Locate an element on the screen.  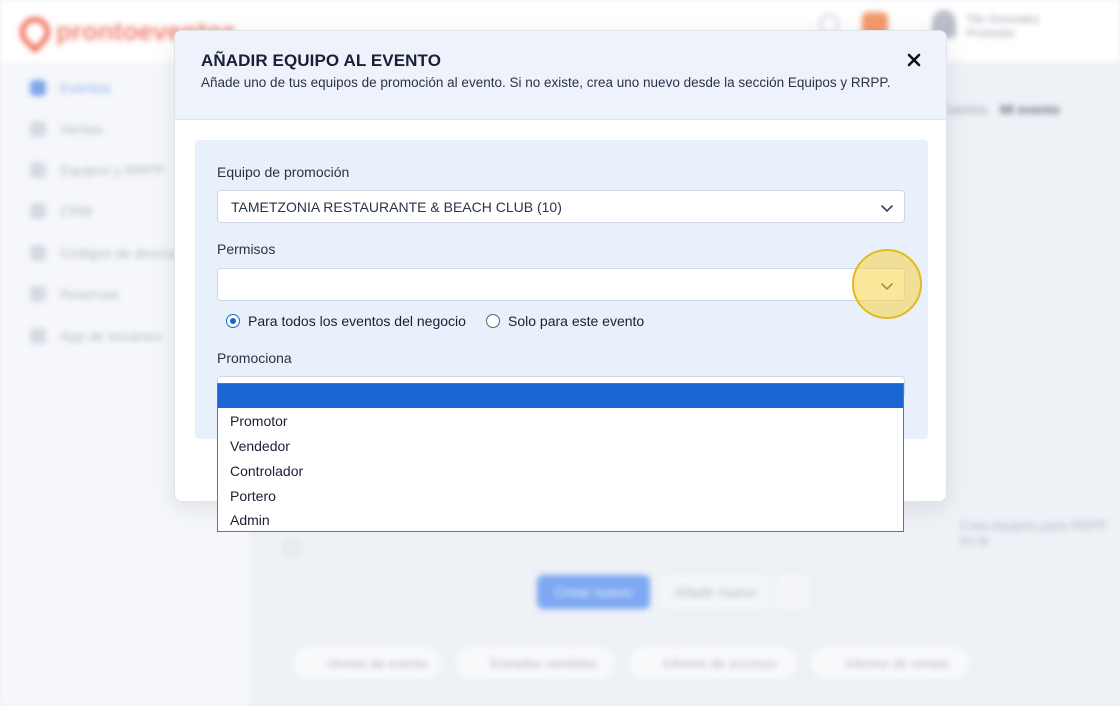
sidebar-item-reservas: Reservas is located at coordinates (74, 294).